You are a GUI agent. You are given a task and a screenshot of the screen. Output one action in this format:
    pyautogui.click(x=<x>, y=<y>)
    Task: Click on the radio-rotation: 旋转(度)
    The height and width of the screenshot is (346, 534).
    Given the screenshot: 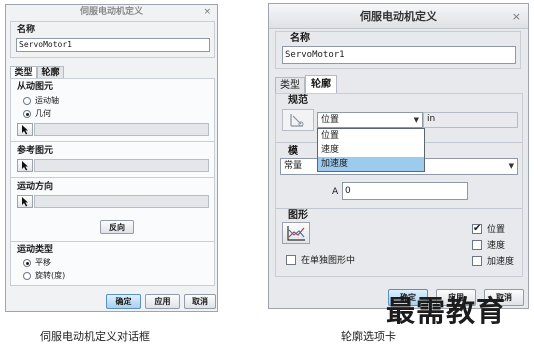 What is the action you would take?
    pyautogui.click(x=44, y=276)
    